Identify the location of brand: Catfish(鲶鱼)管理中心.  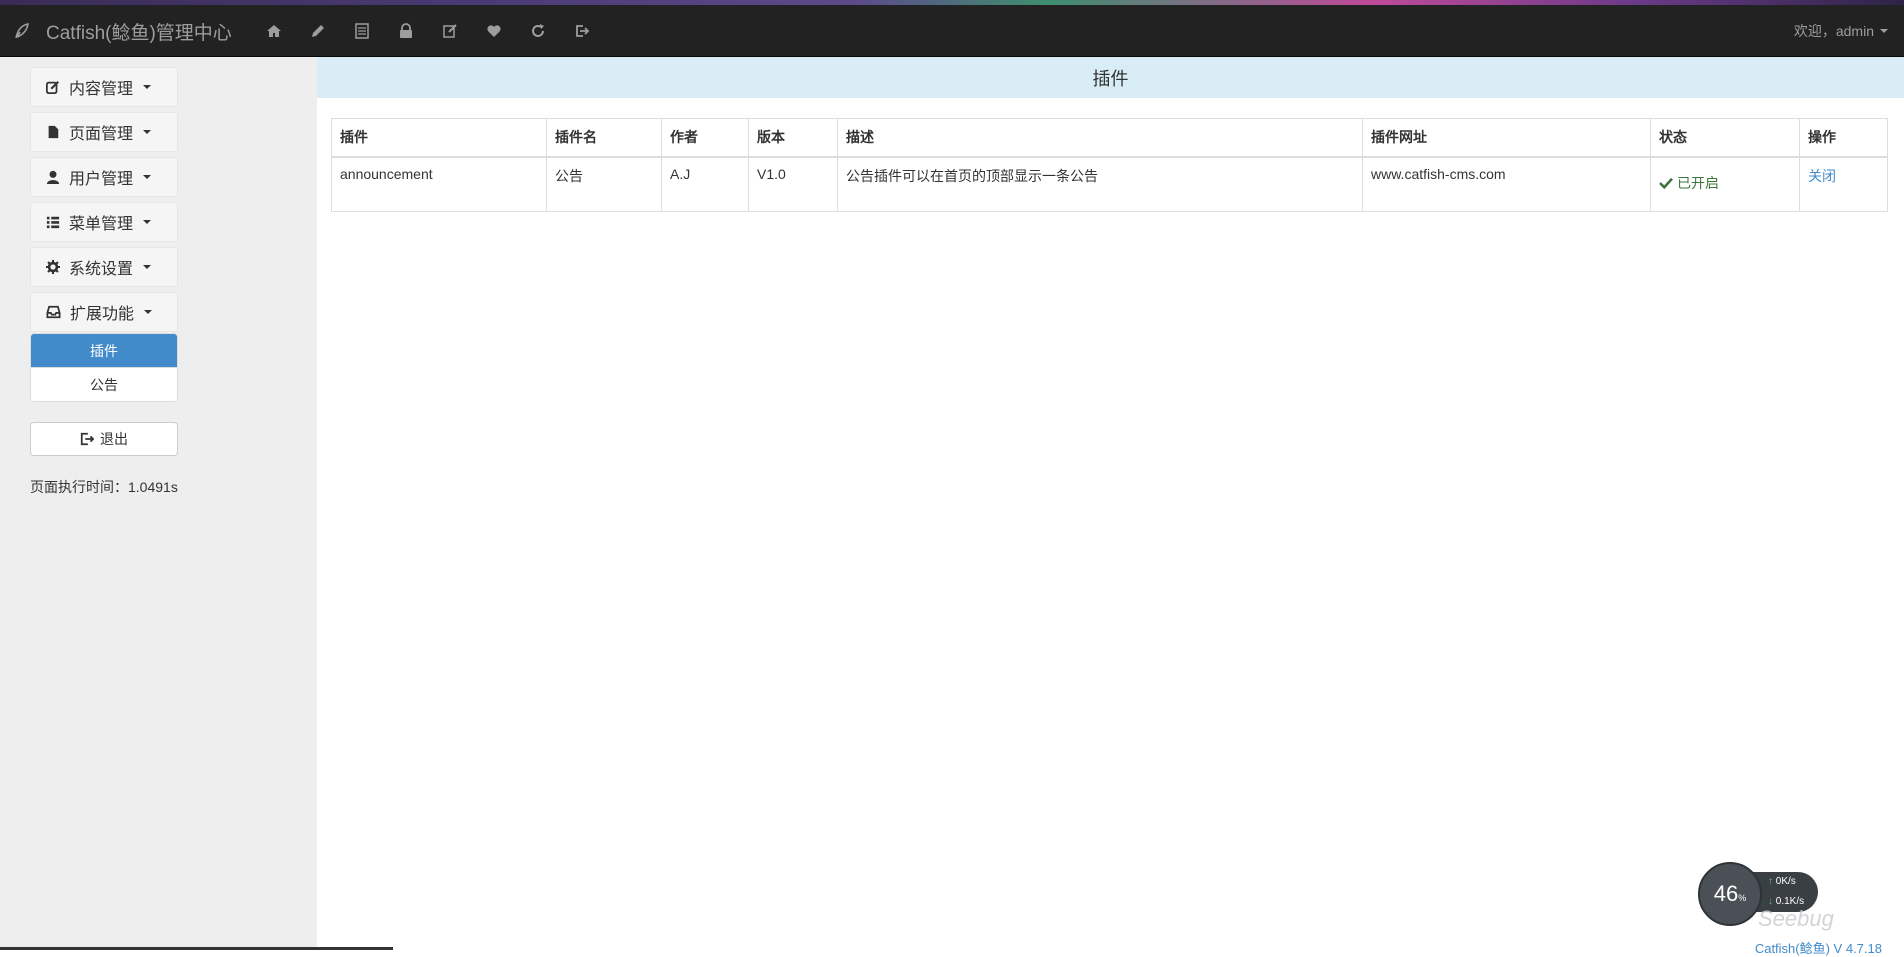
(123, 31).